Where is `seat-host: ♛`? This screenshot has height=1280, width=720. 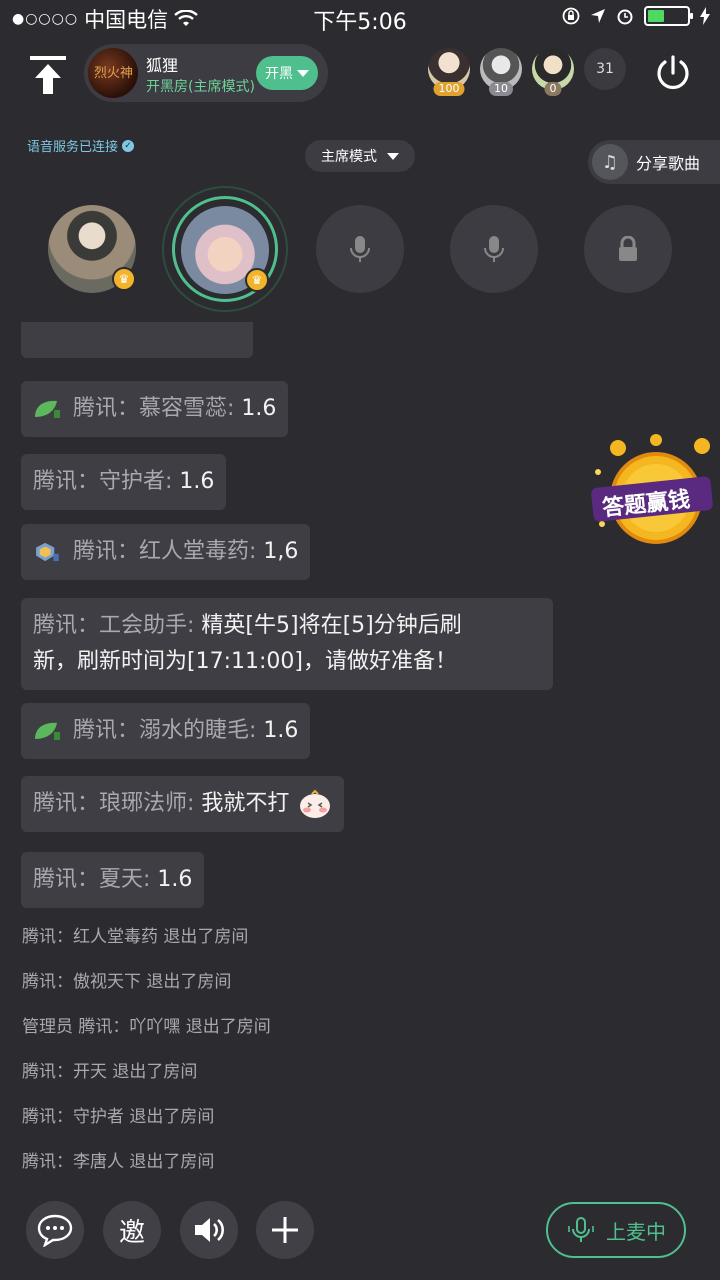 seat-host: ♛ is located at coordinates (225, 250).